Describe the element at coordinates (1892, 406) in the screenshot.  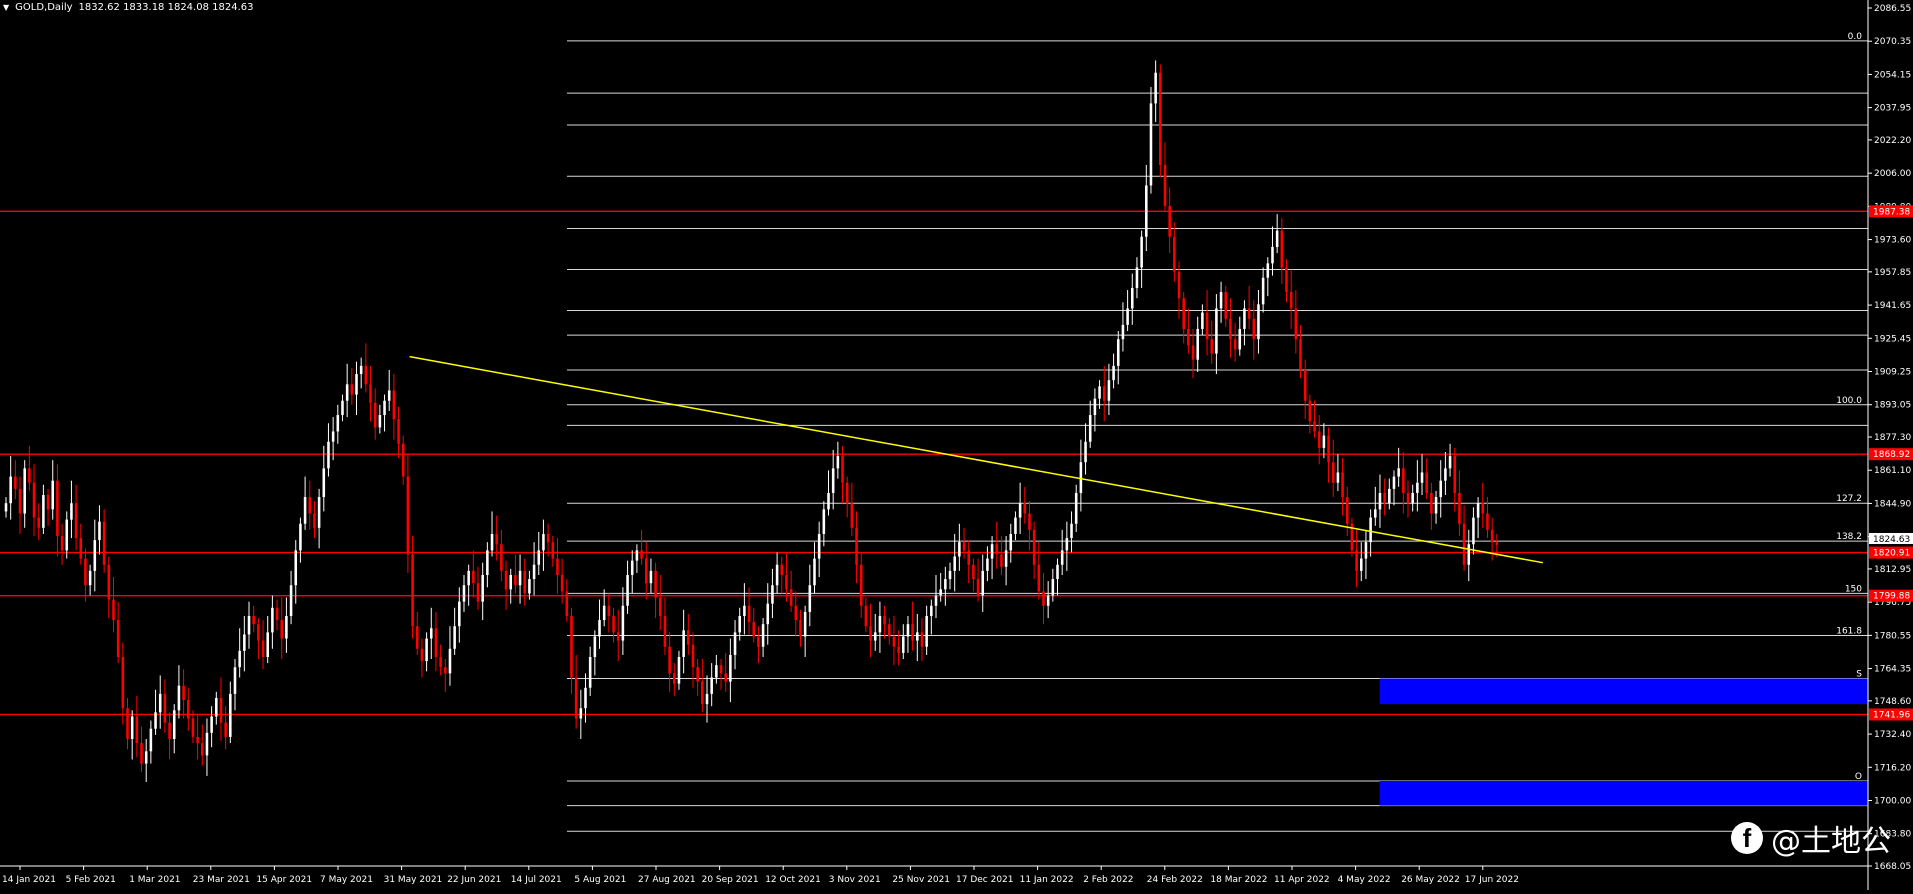
I see `price-tick-label: 1893.05` at that location.